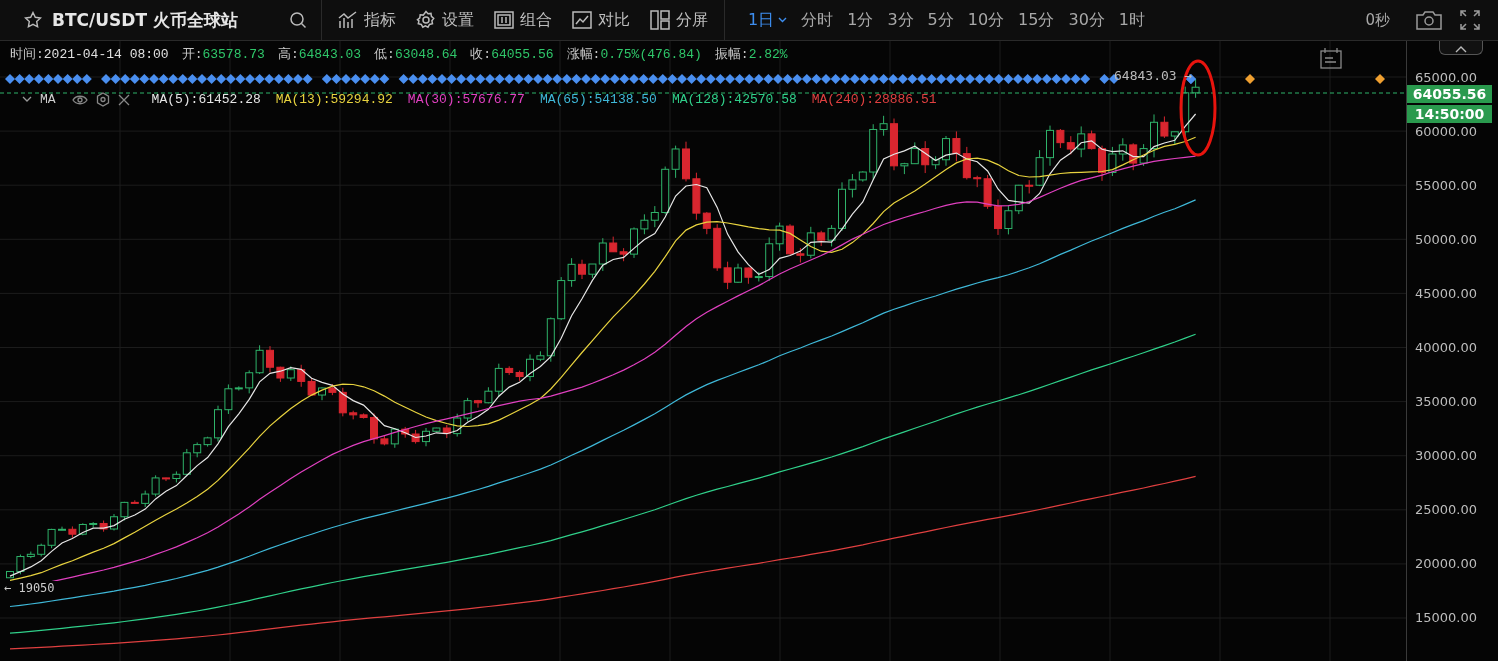 This screenshot has width=1498, height=661. What do you see at coordinates (768, 20) in the screenshot?
I see `interval-tab: 1日` at bounding box center [768, 20].